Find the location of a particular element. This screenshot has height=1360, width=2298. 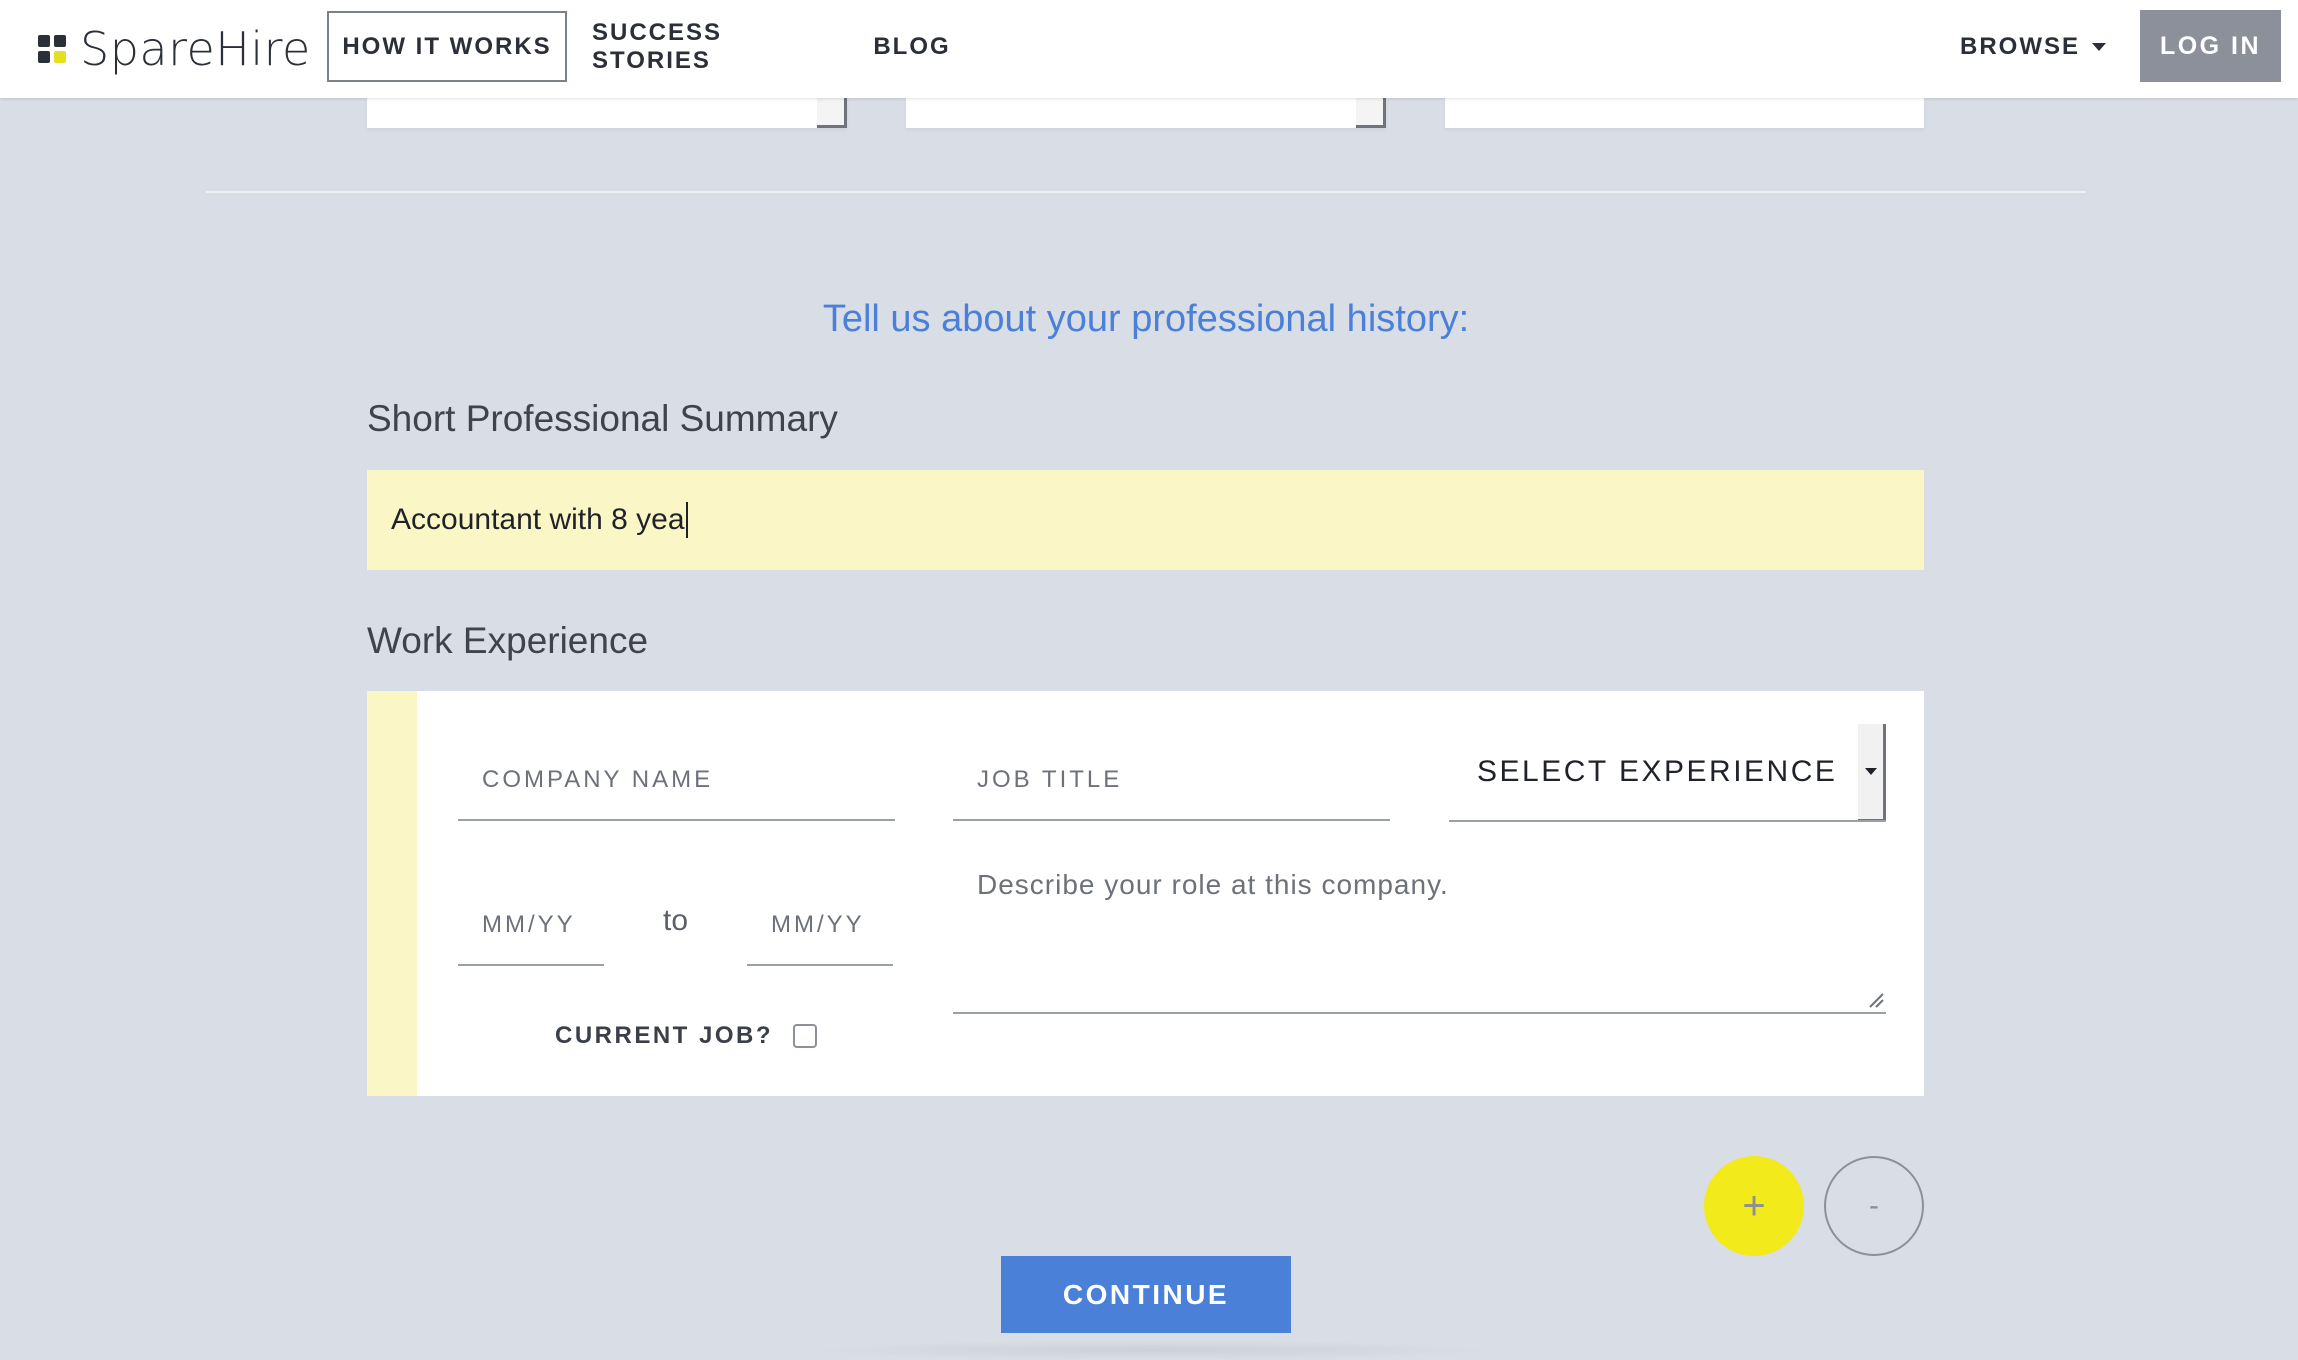

professional-summary-input: Accountant with 8 yea is located at coordinates (1145, 520).